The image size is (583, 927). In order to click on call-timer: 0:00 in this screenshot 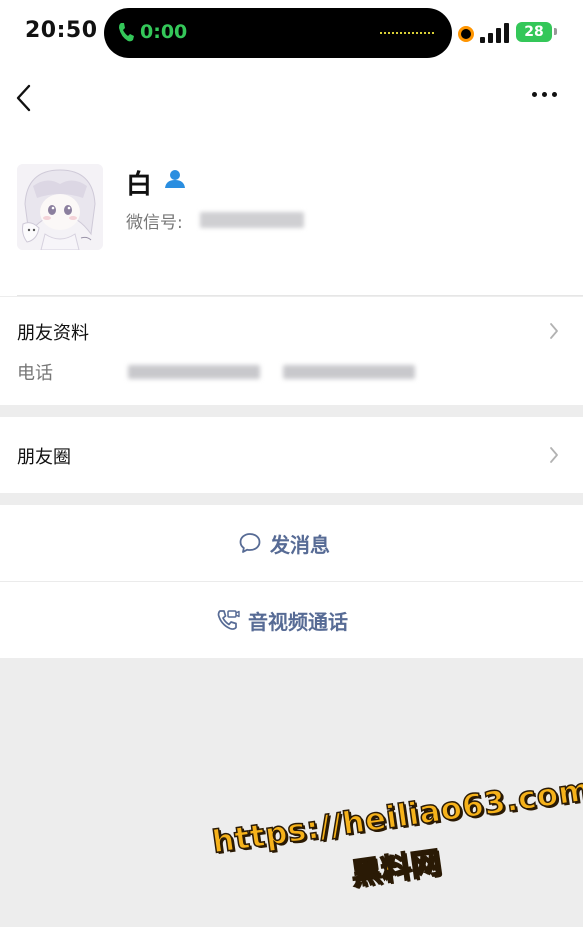, I will do `click(164, 32)`.